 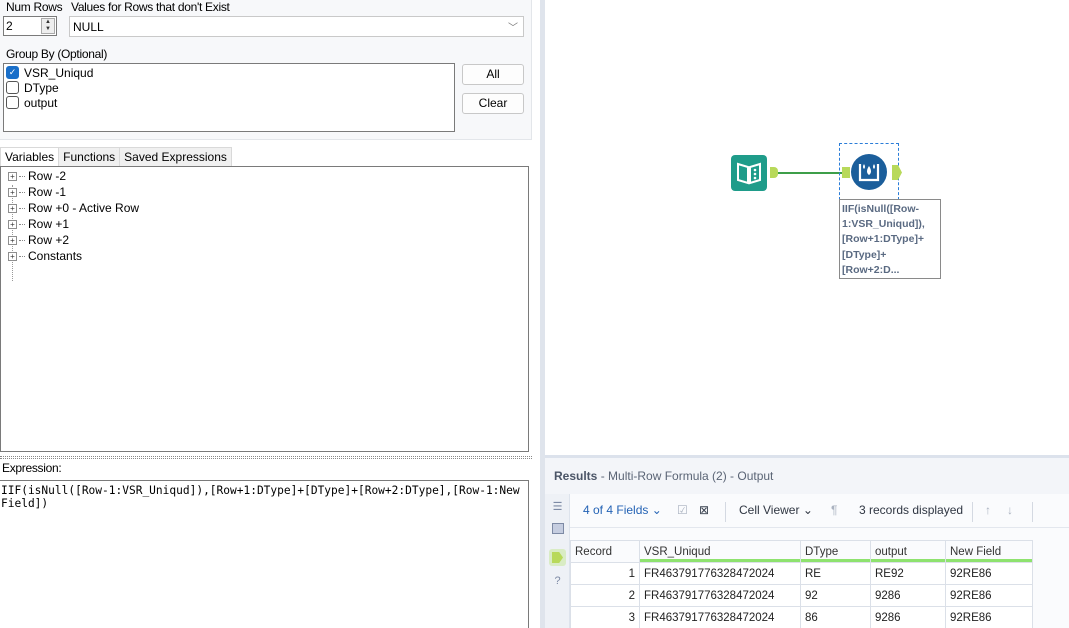 What do you see at coordinates (513, 26) in the screenshot?
I see `chevron-down-icon: ﹀` at bounding box center [513, 26].